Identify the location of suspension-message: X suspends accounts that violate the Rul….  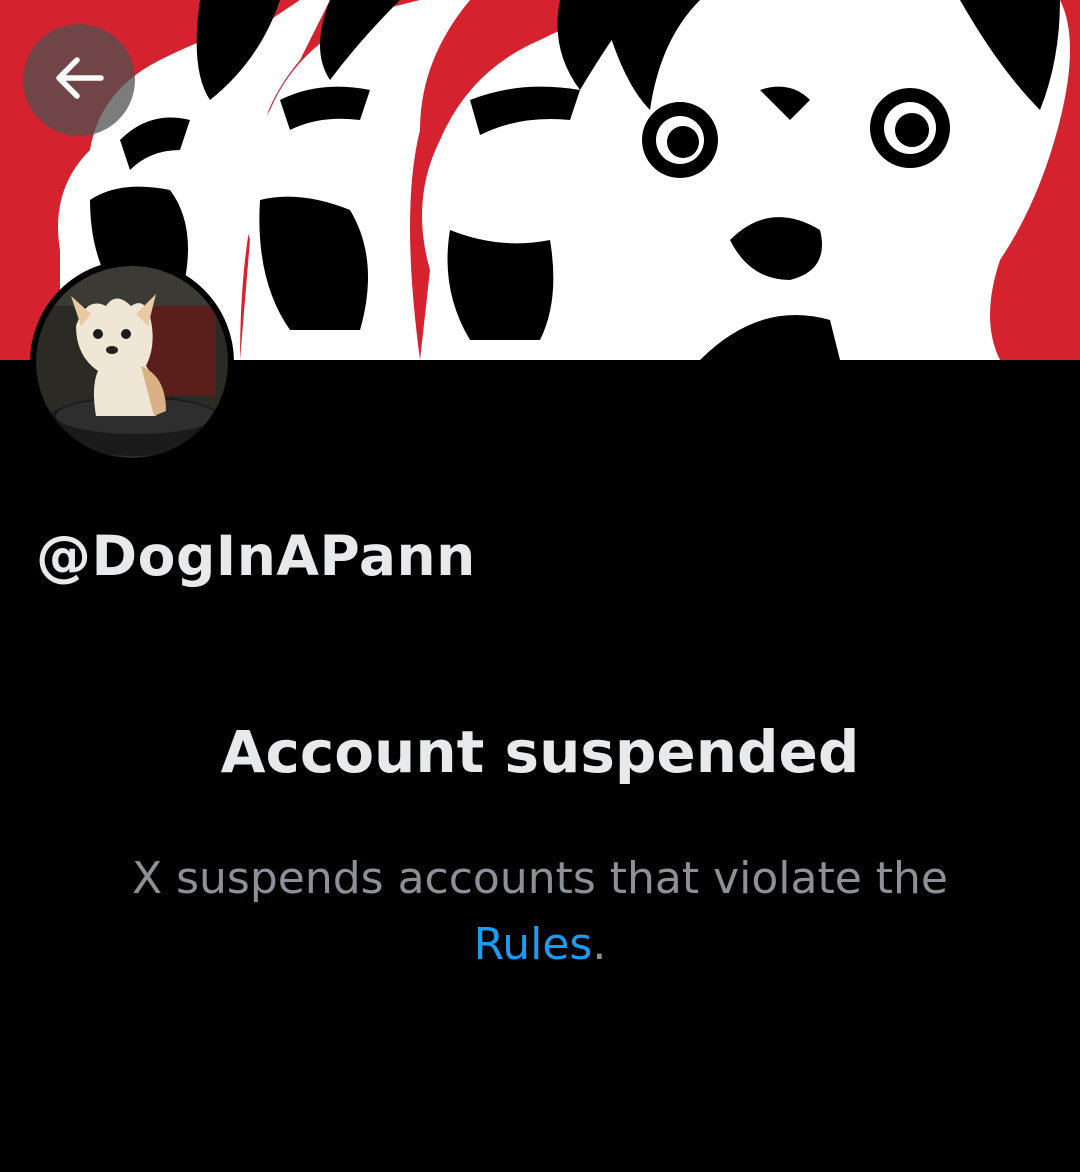
(540, 912).